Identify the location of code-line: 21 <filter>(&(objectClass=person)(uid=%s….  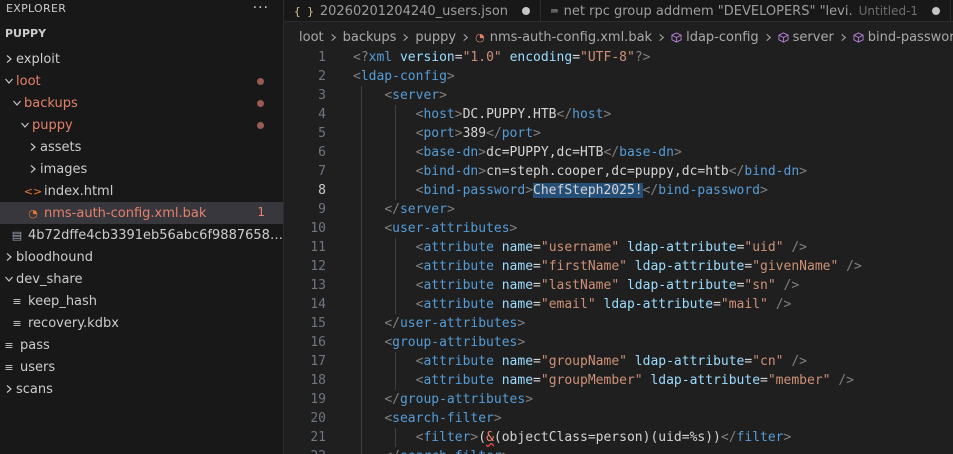
(618, 437).